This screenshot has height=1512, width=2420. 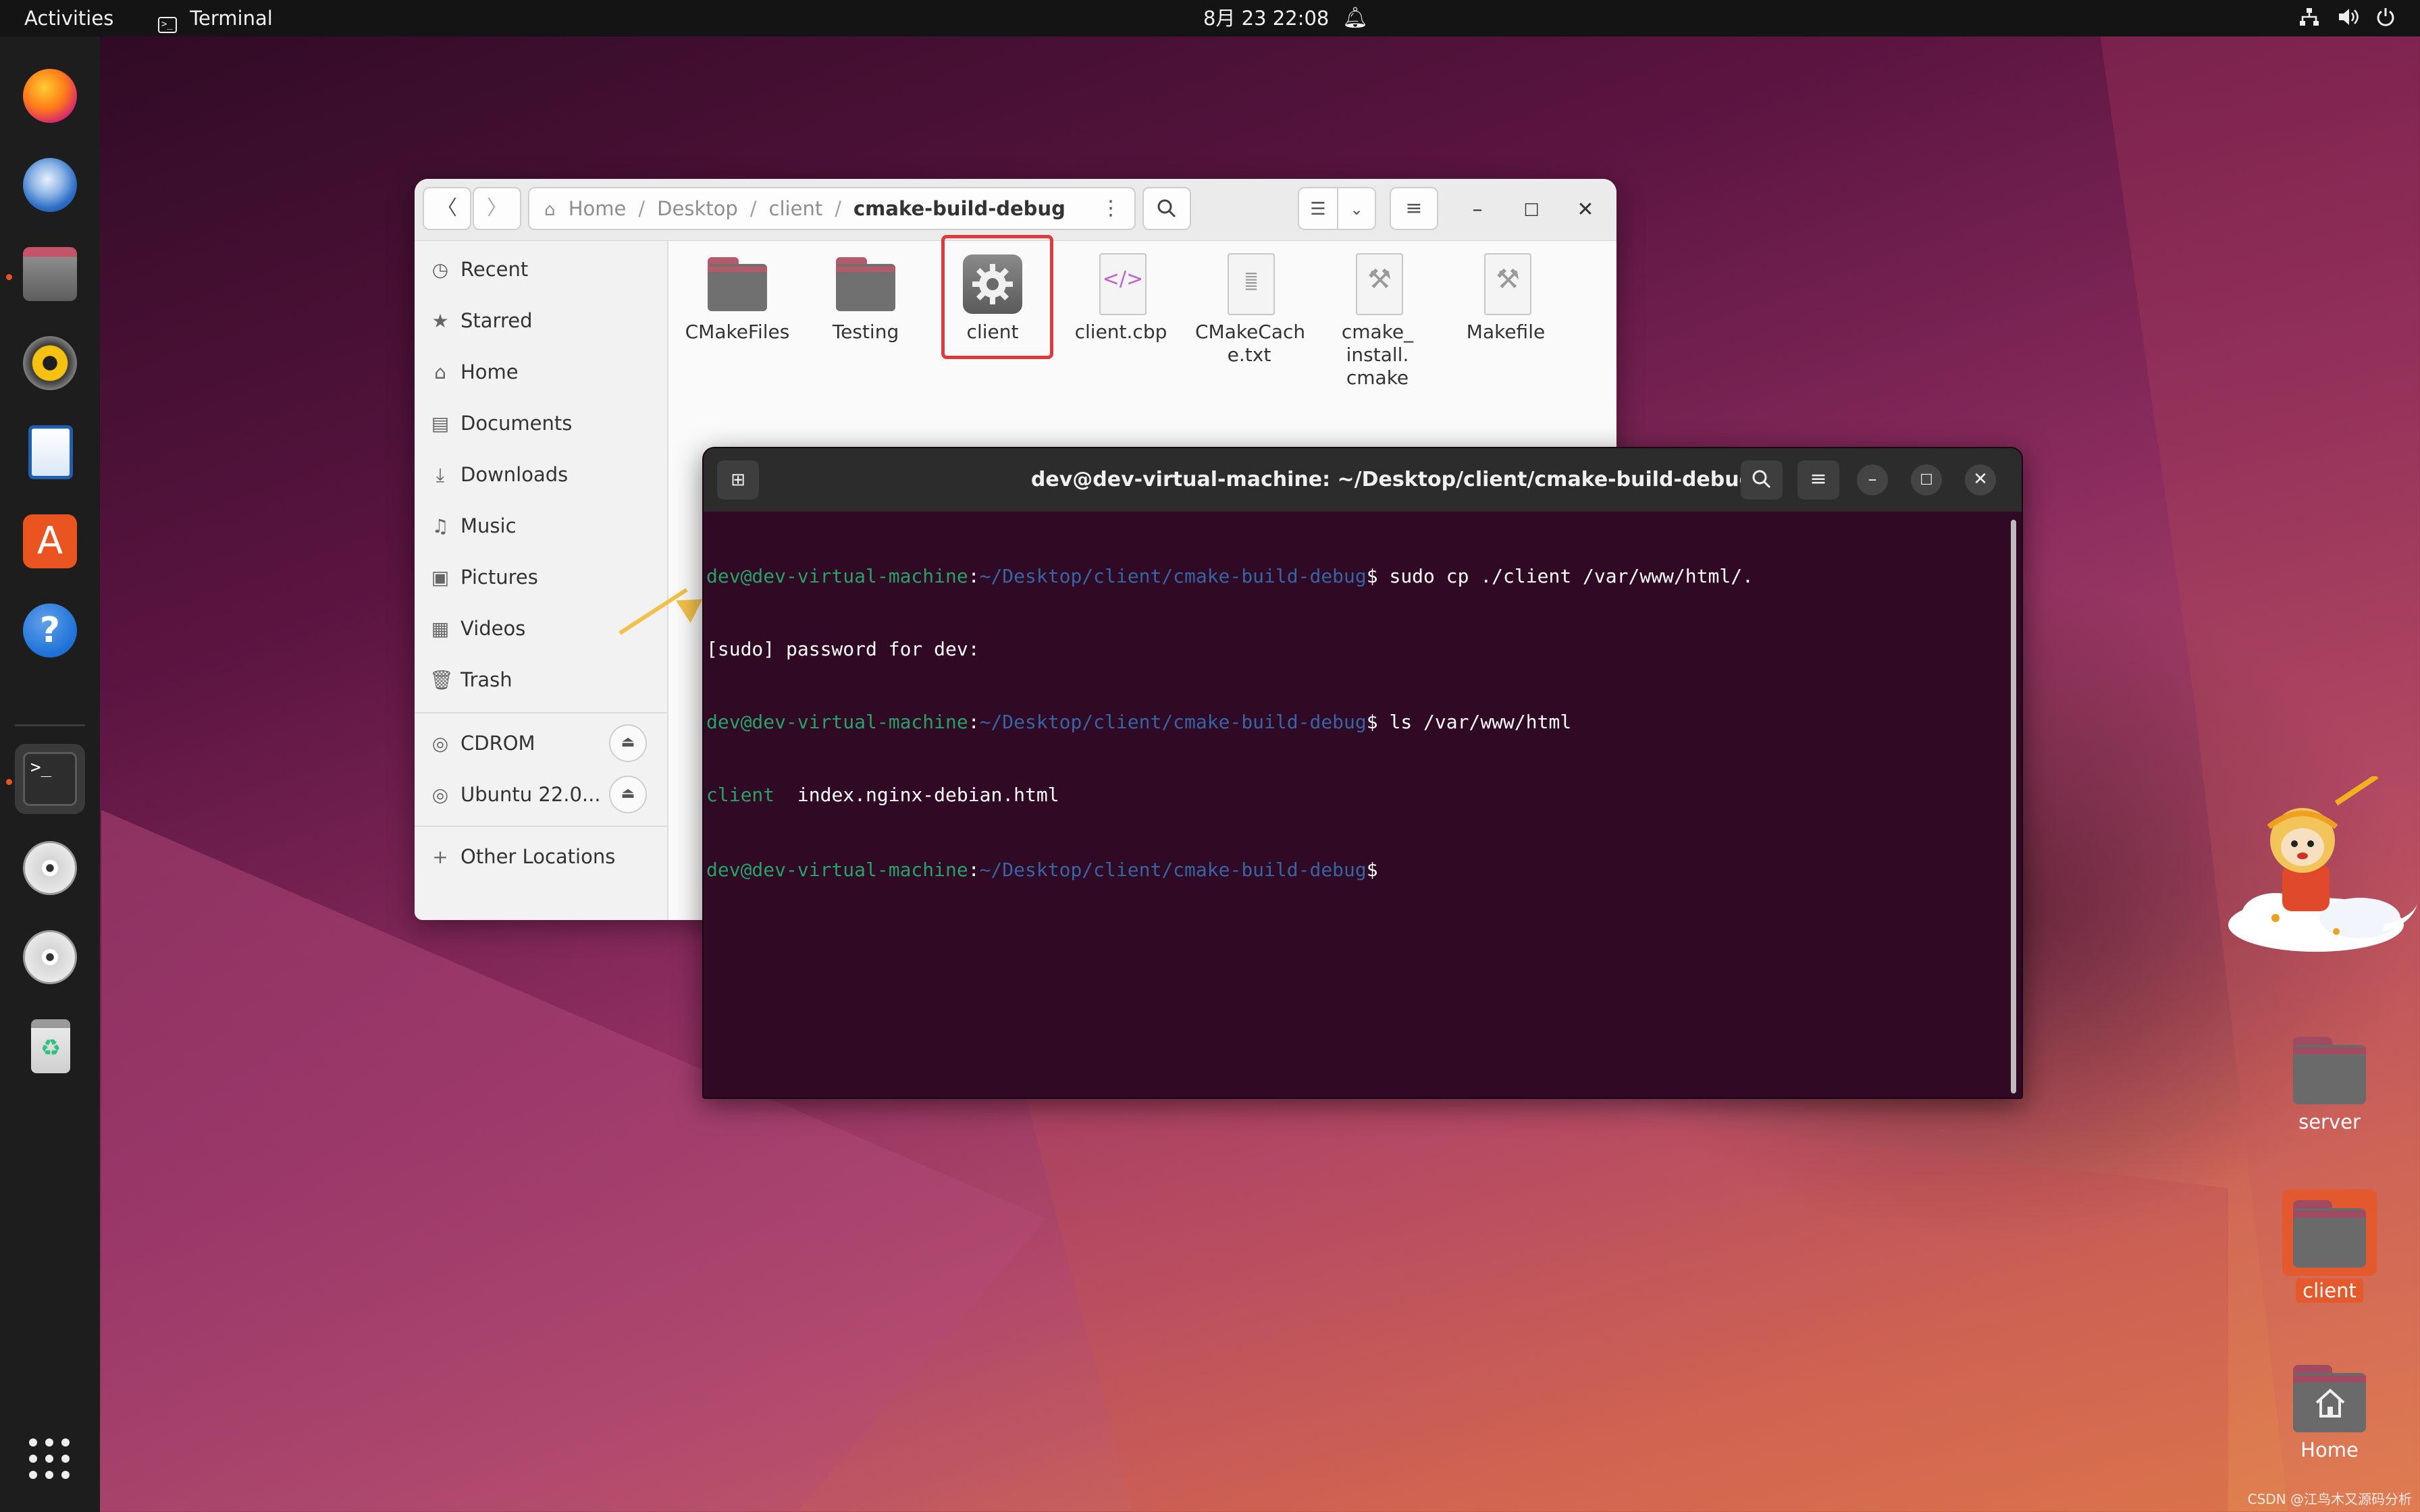 I want to click on path-menu-button: ⋮, so click(x=1111, y=208).